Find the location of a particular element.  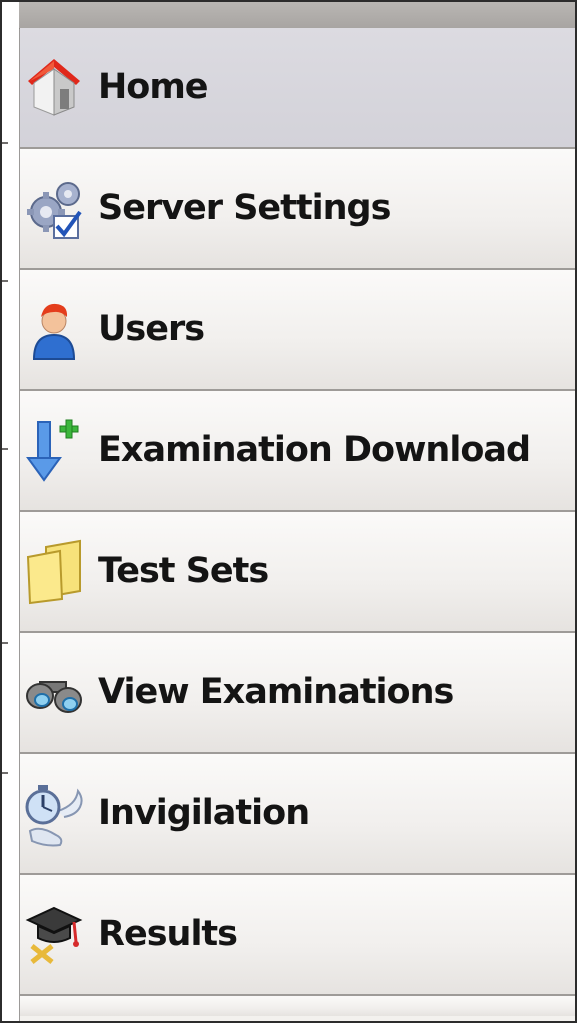

nav-item-view-examinations: View Examinations is located at coordinates (297, 693).